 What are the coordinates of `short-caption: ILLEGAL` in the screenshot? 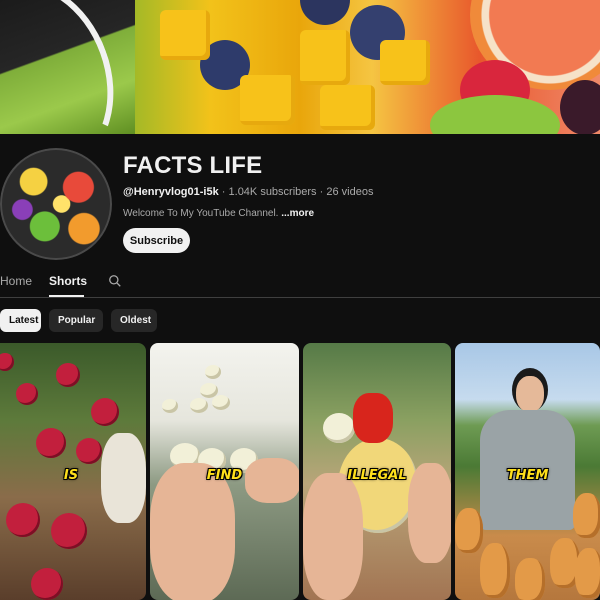 It's located at (377, 475).